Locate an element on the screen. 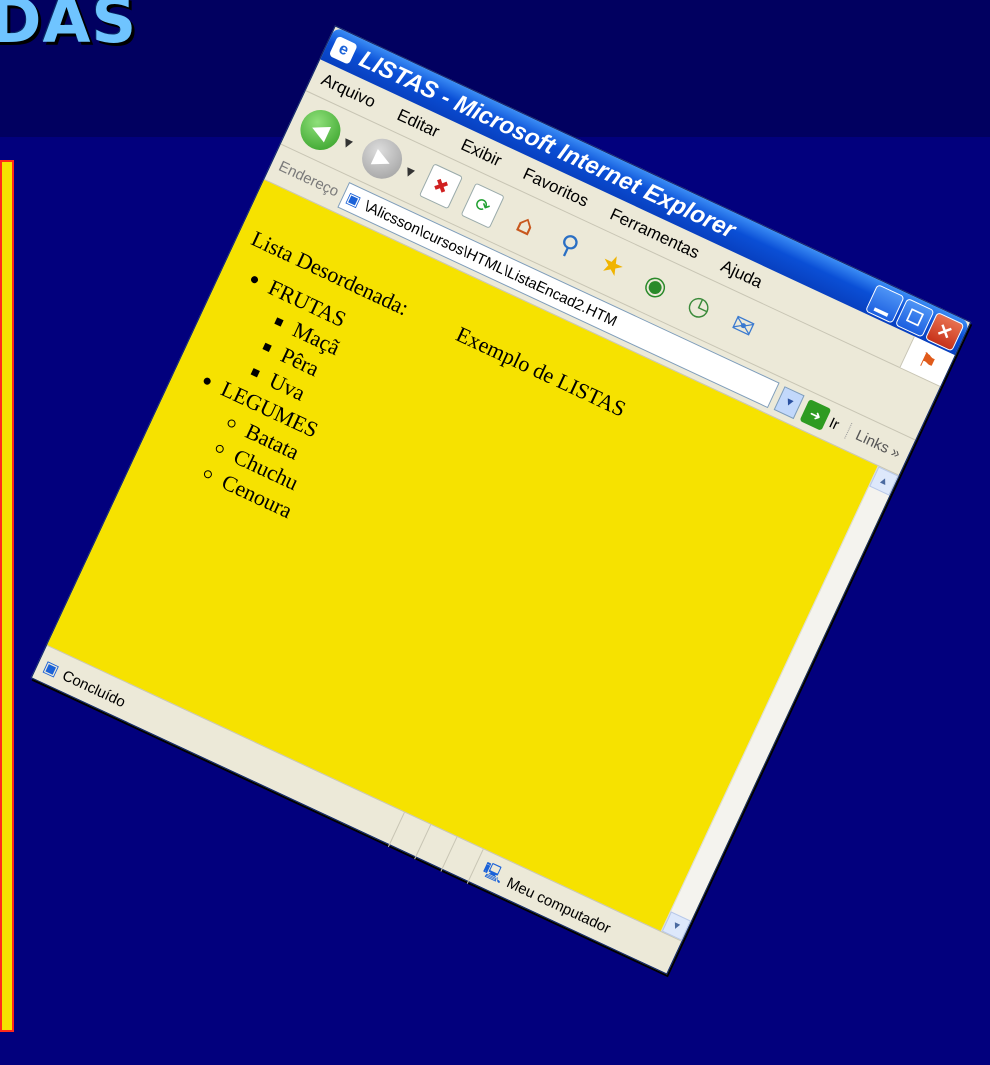 The height and width of the screenshot is (1065, 990). back-button: ◀ is located at coordinates (320, 130).